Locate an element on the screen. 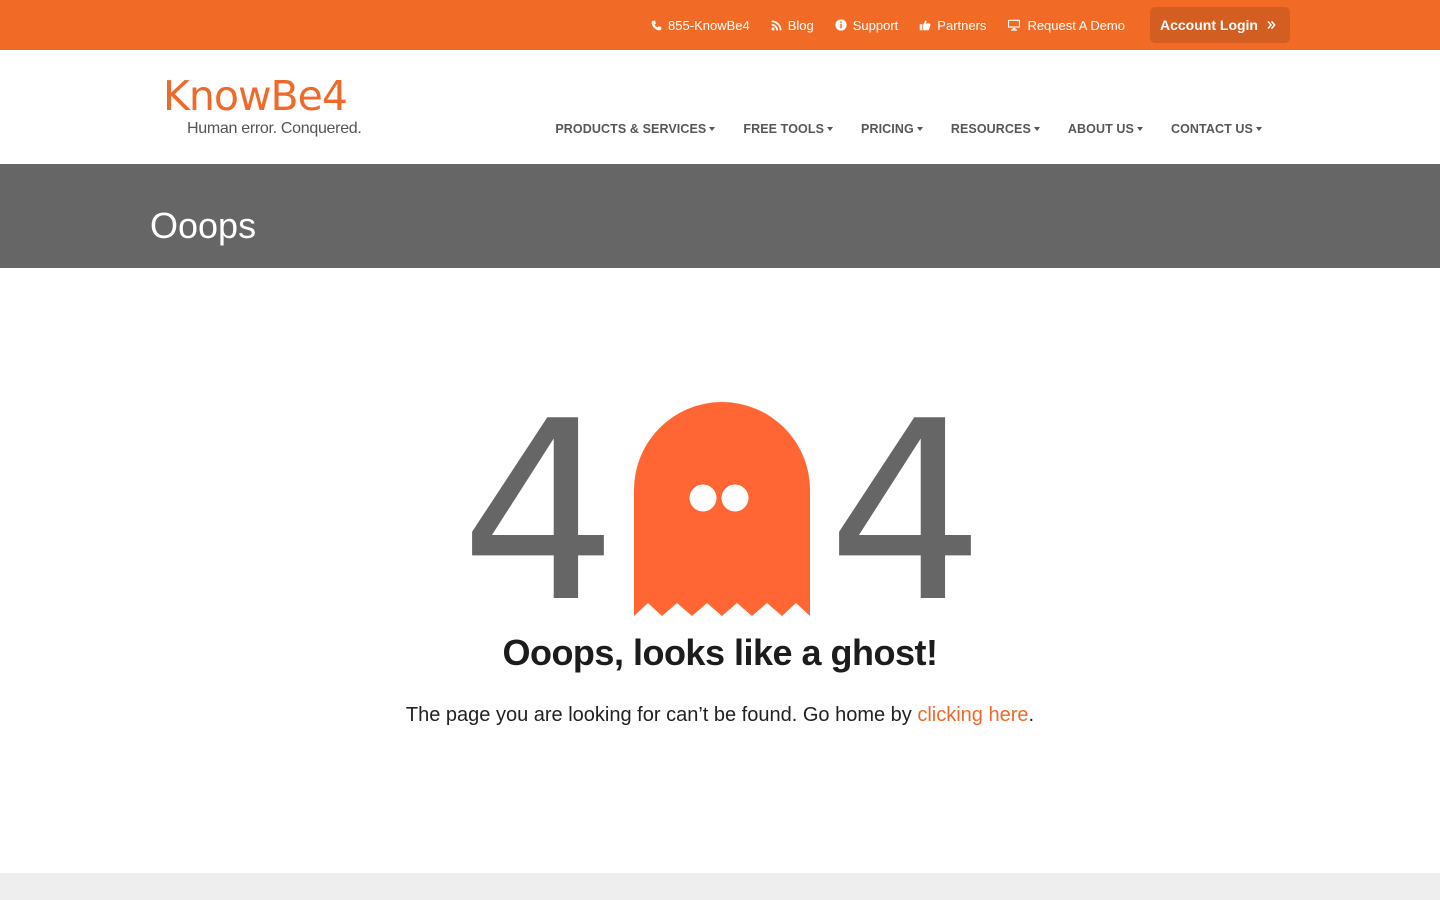  nav-pricing: PRICING is located at coordinates (892, 129).